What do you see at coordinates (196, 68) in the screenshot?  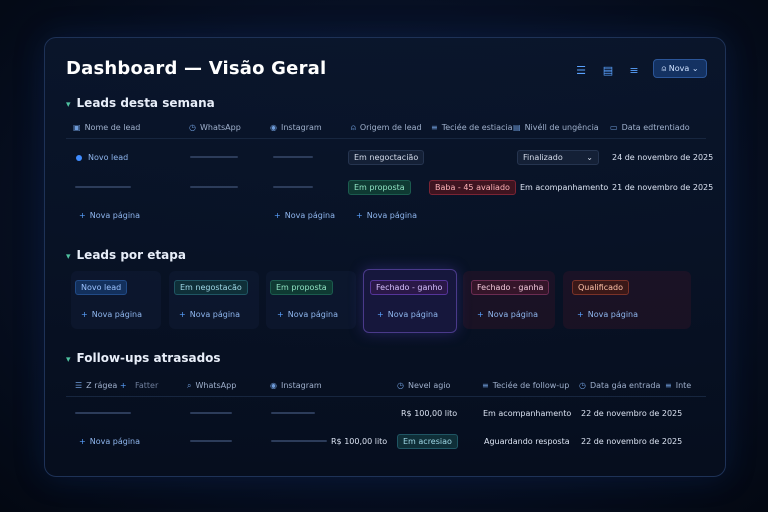 I see `page-title: Dashboard — Visão Geral` at bounding box center [196, 68].